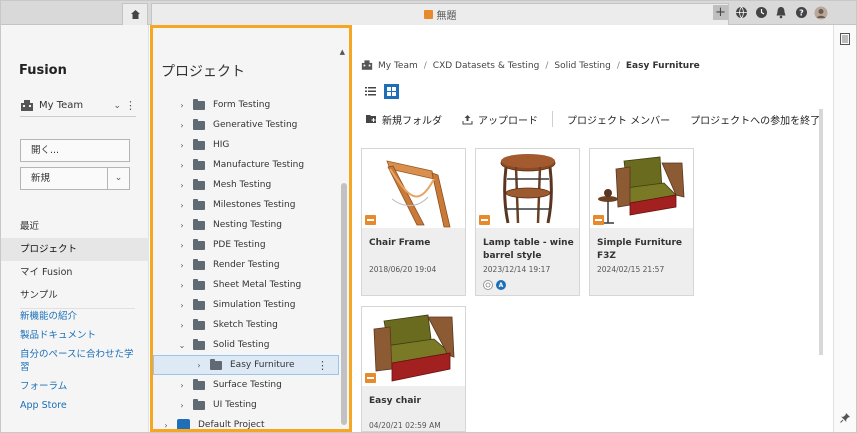 The width and height of the screenshot is (857, 433). I want to click on design-card: Simple Furniture F3Z 2024/02/15 21:57, so click(641, 222).